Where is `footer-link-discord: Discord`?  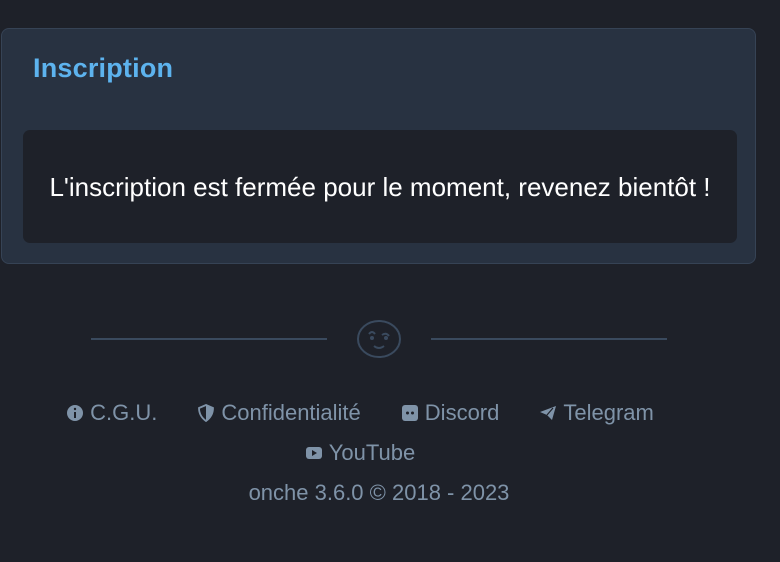
footer-link-discord: Discord is located at coordinates (450, 413).